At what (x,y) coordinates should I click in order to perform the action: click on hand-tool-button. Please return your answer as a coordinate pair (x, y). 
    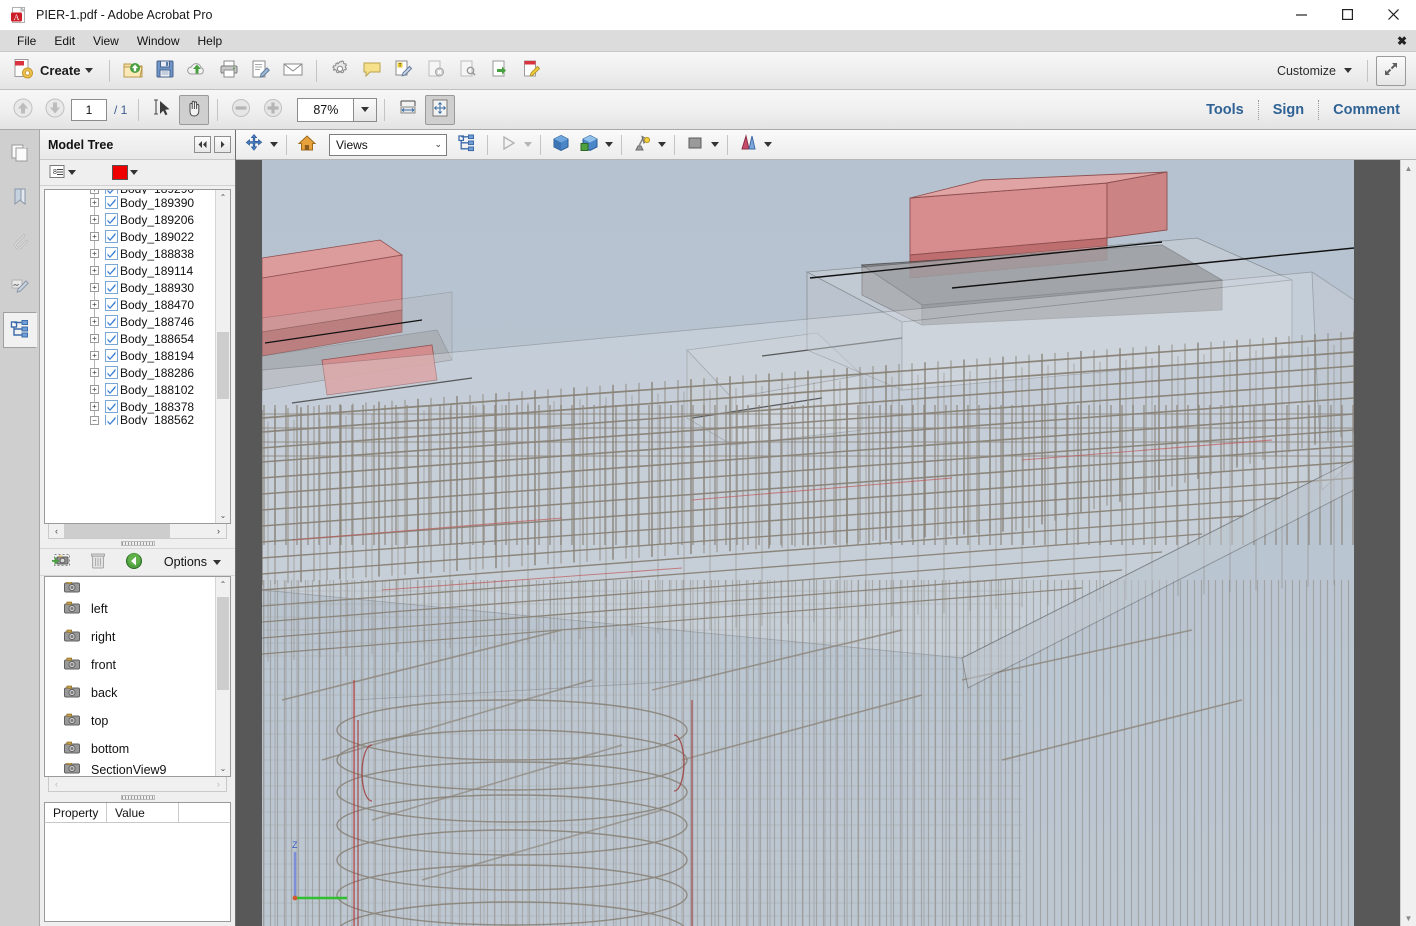
    Looking at the image, I should click on (194, 109).